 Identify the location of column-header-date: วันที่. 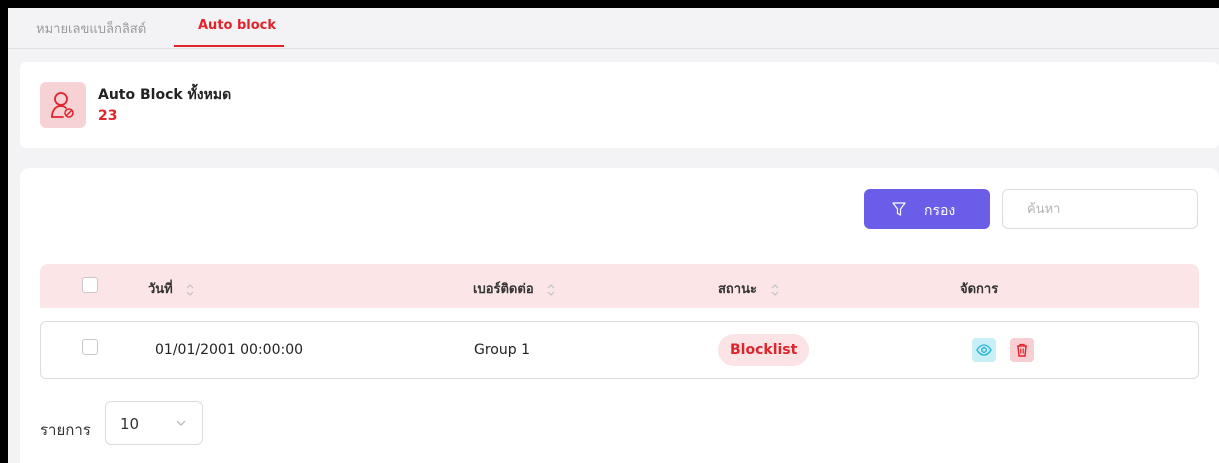
(171, 288).